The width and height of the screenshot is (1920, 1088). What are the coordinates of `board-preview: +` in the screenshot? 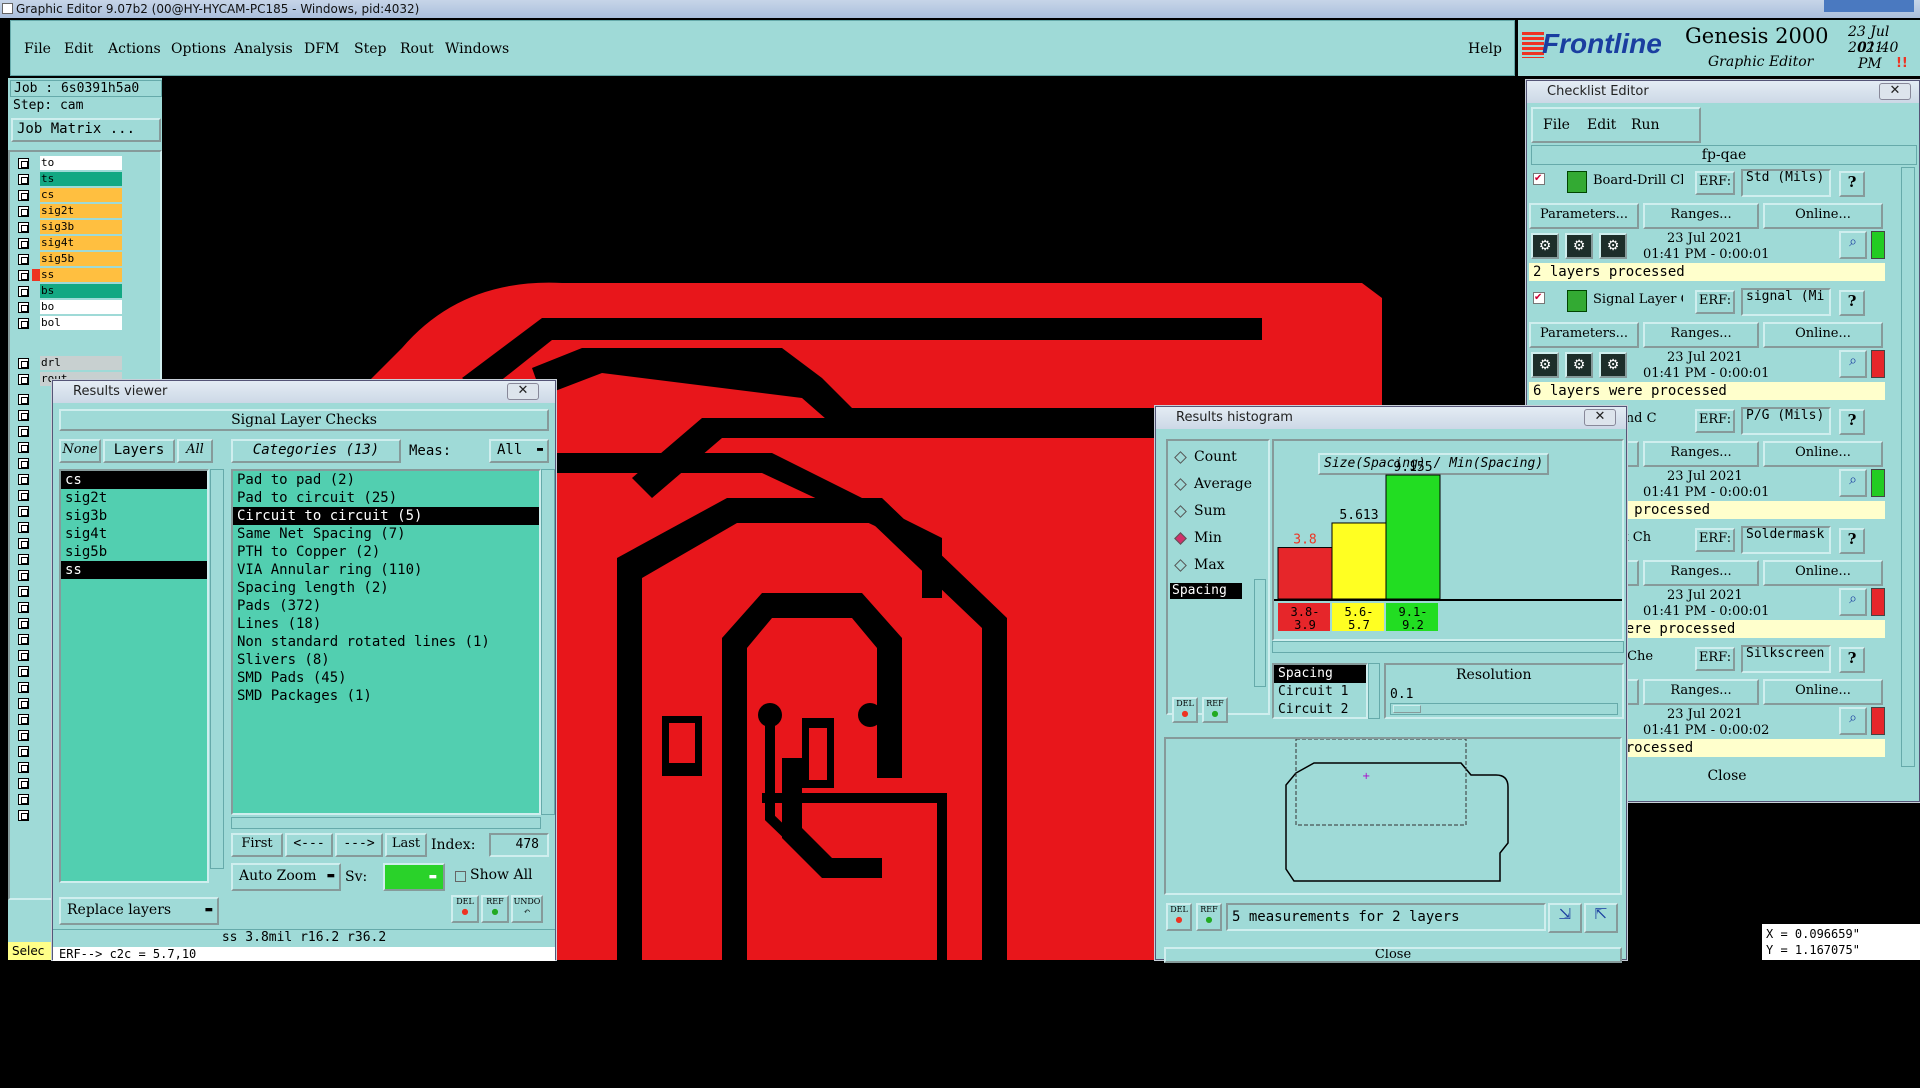 It's located at (1393, 816).